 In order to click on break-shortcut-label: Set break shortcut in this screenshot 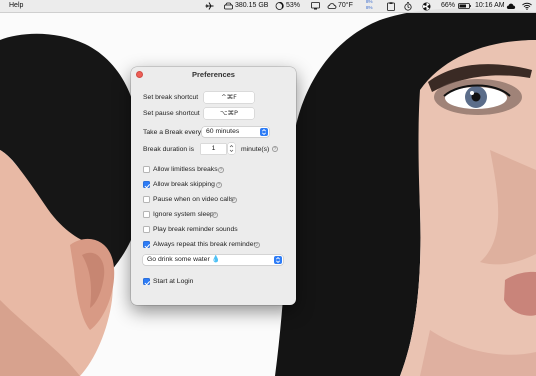, I will do `click(171, 97)`.